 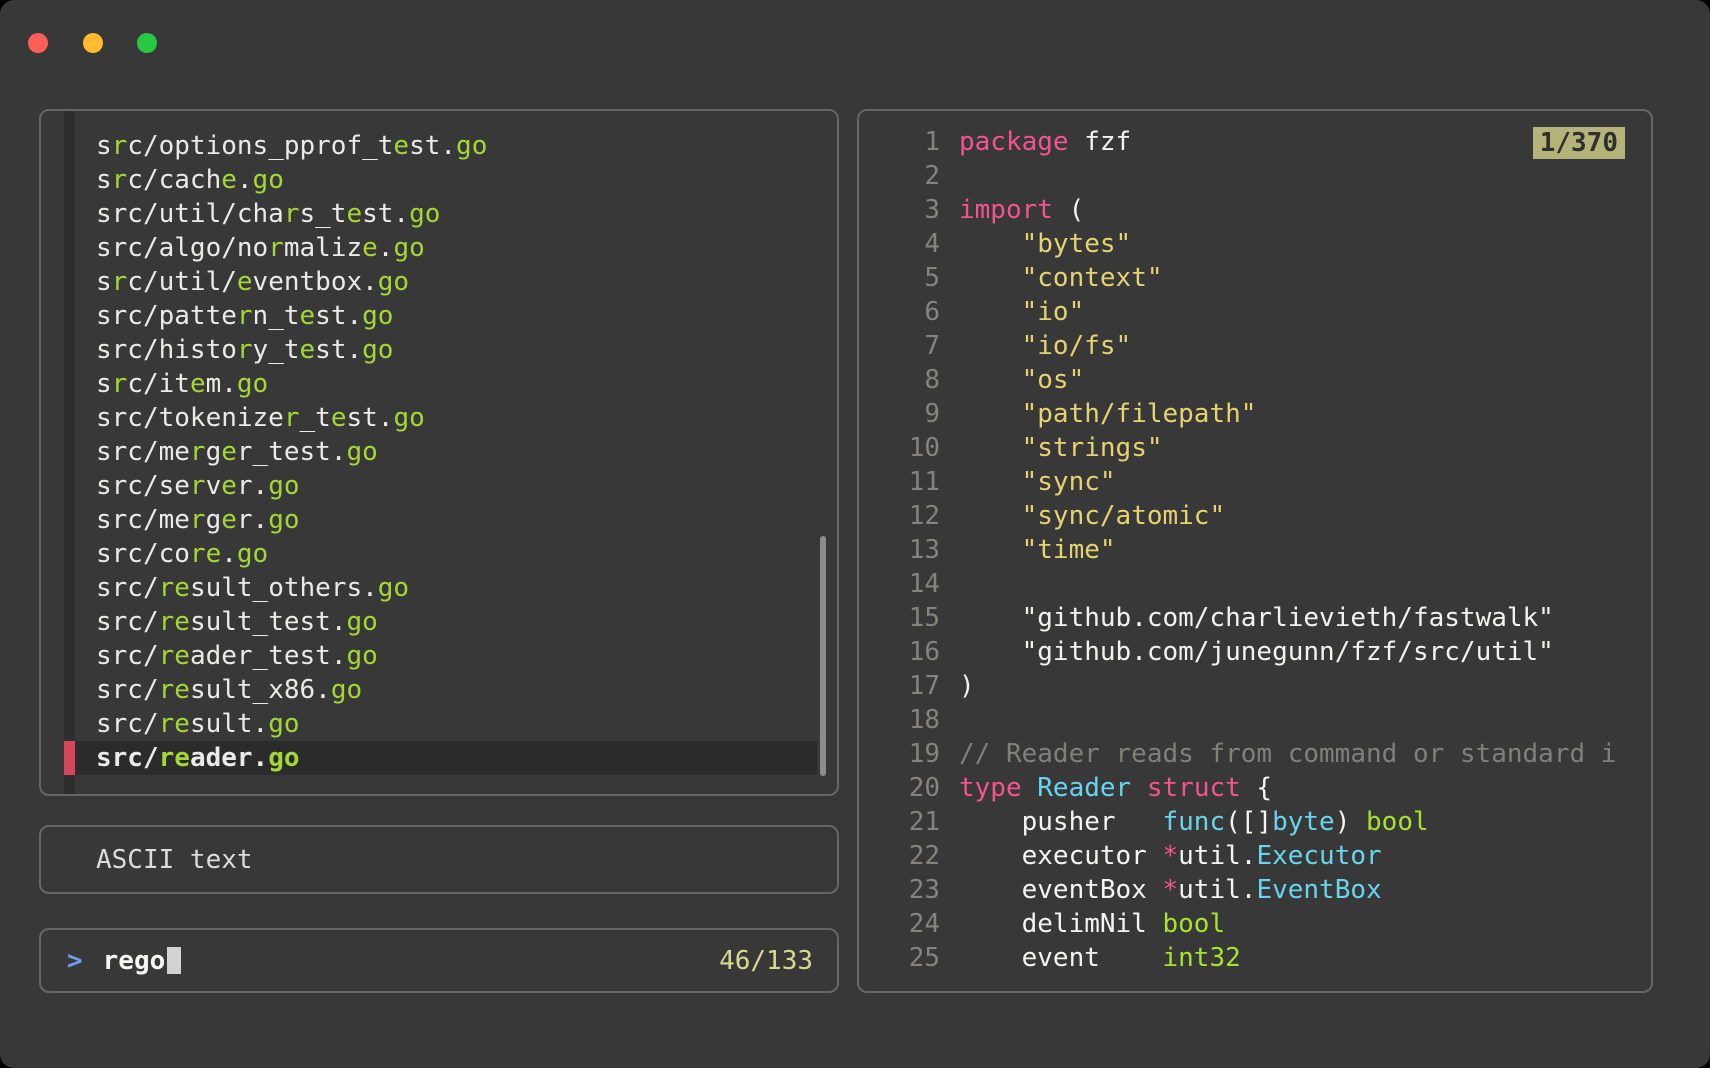 What do you see at coordinates (924, 890) in the screenshot?
I see `line-number: 23` at bounding box center [924, 890].